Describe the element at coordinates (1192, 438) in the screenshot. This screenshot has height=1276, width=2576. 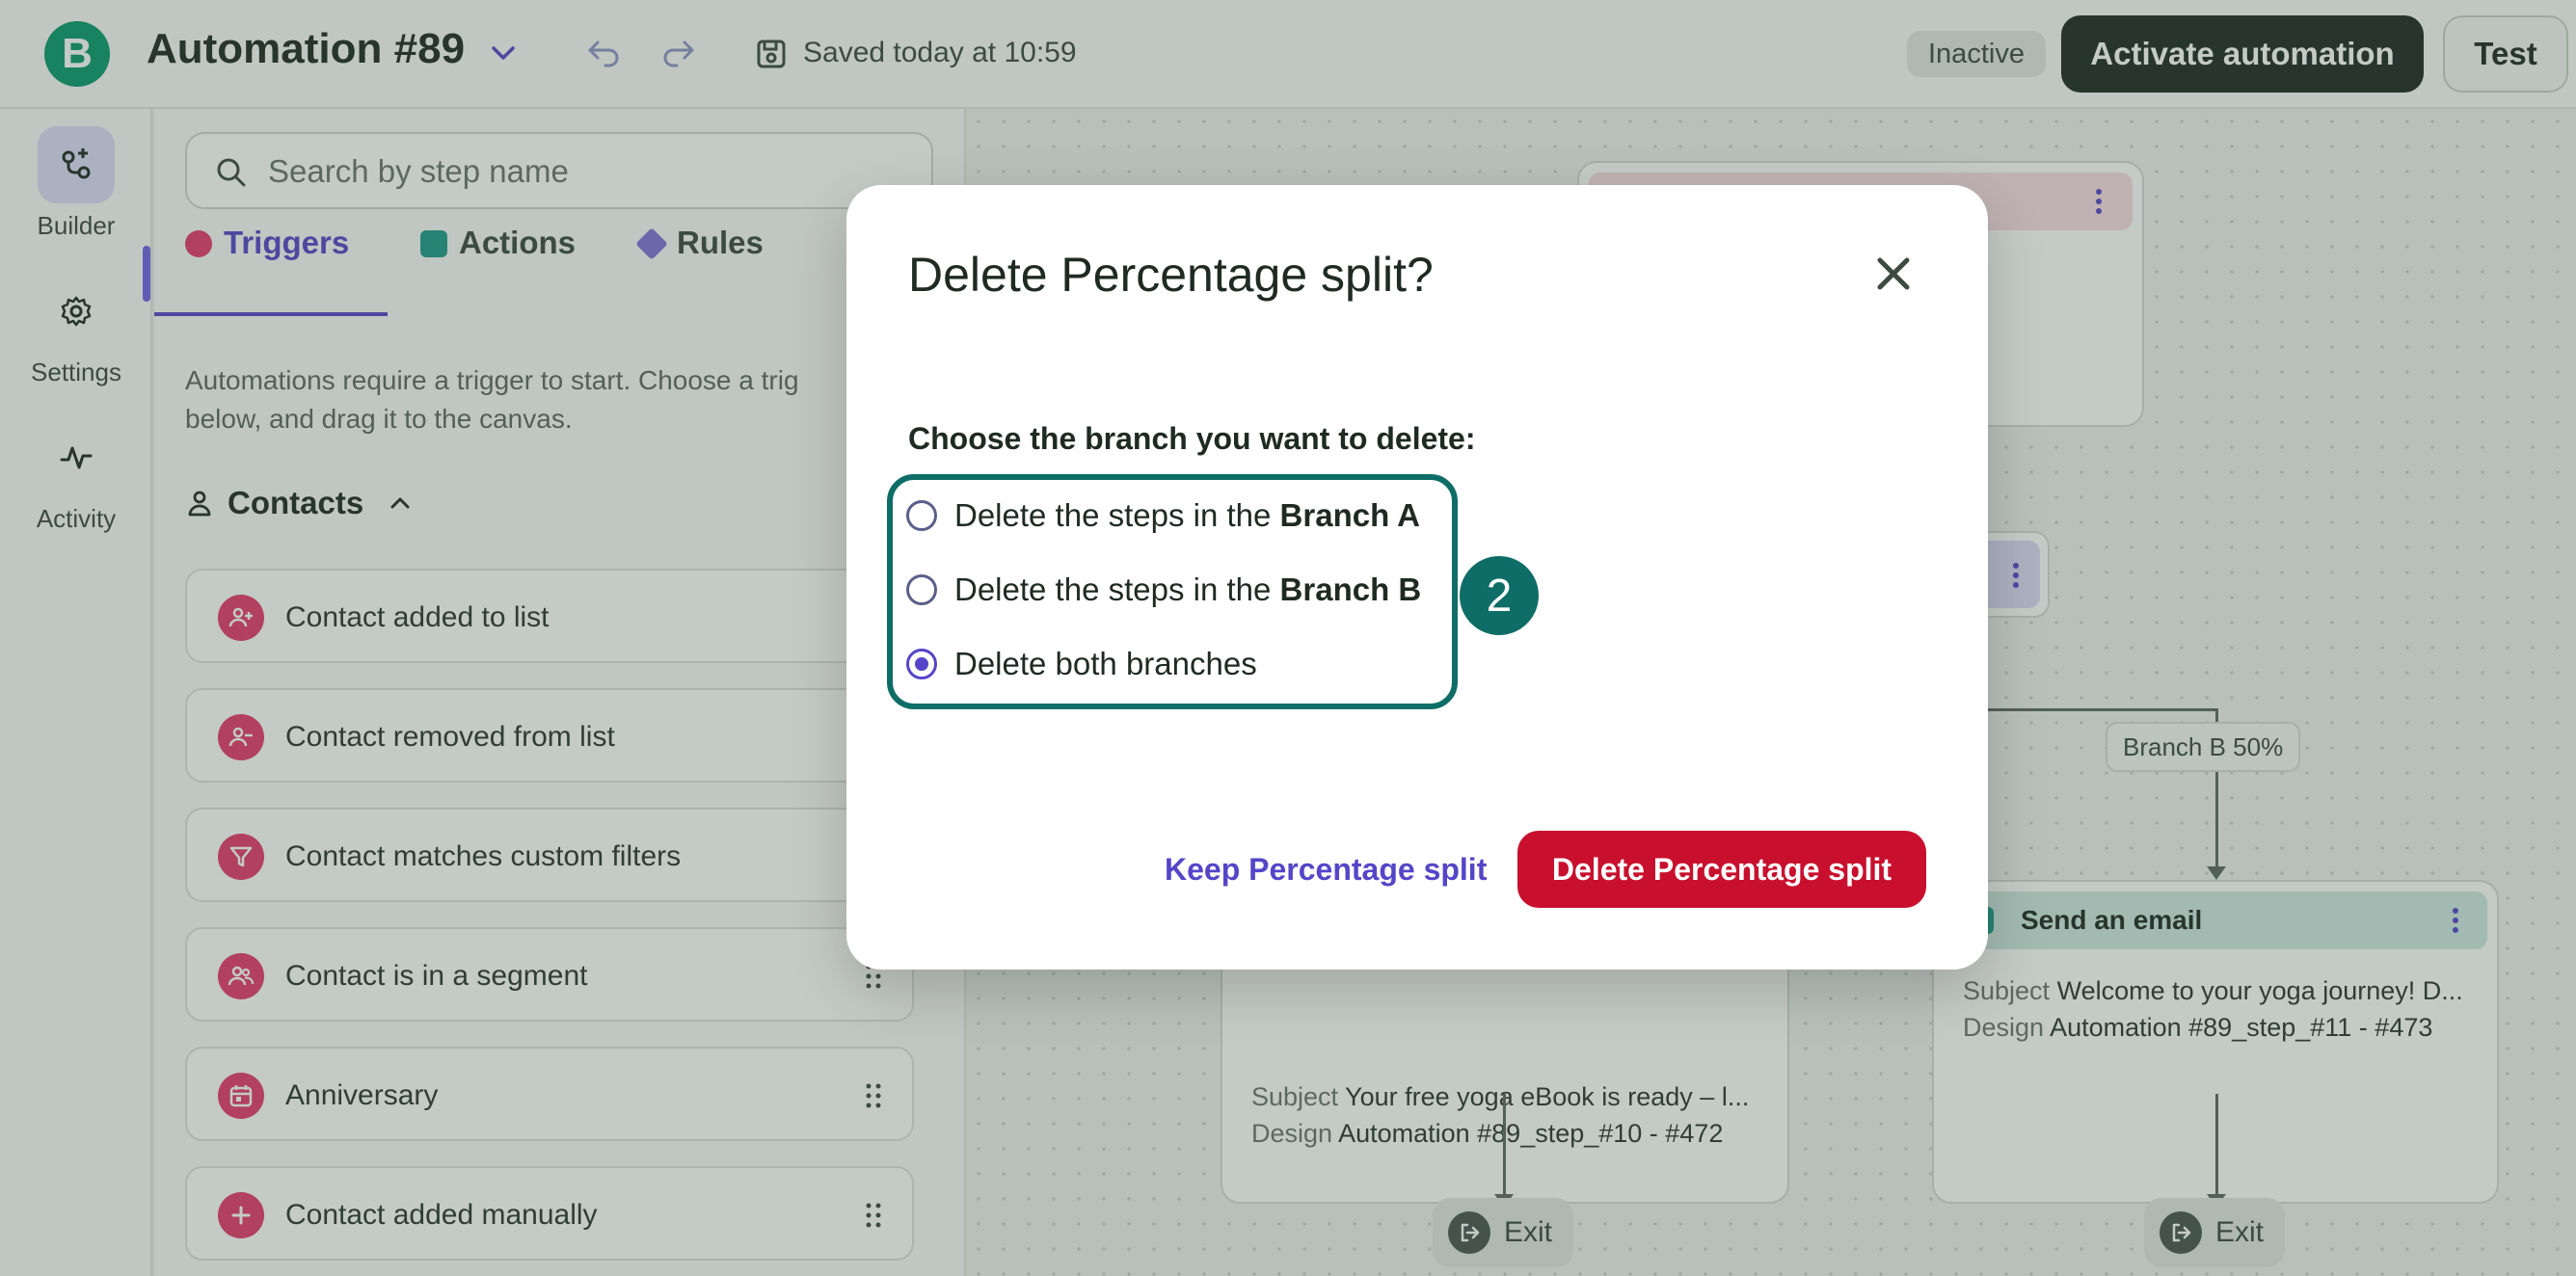
I see `dialog-subtitle: Choose the branch you want to delete:` at that location.